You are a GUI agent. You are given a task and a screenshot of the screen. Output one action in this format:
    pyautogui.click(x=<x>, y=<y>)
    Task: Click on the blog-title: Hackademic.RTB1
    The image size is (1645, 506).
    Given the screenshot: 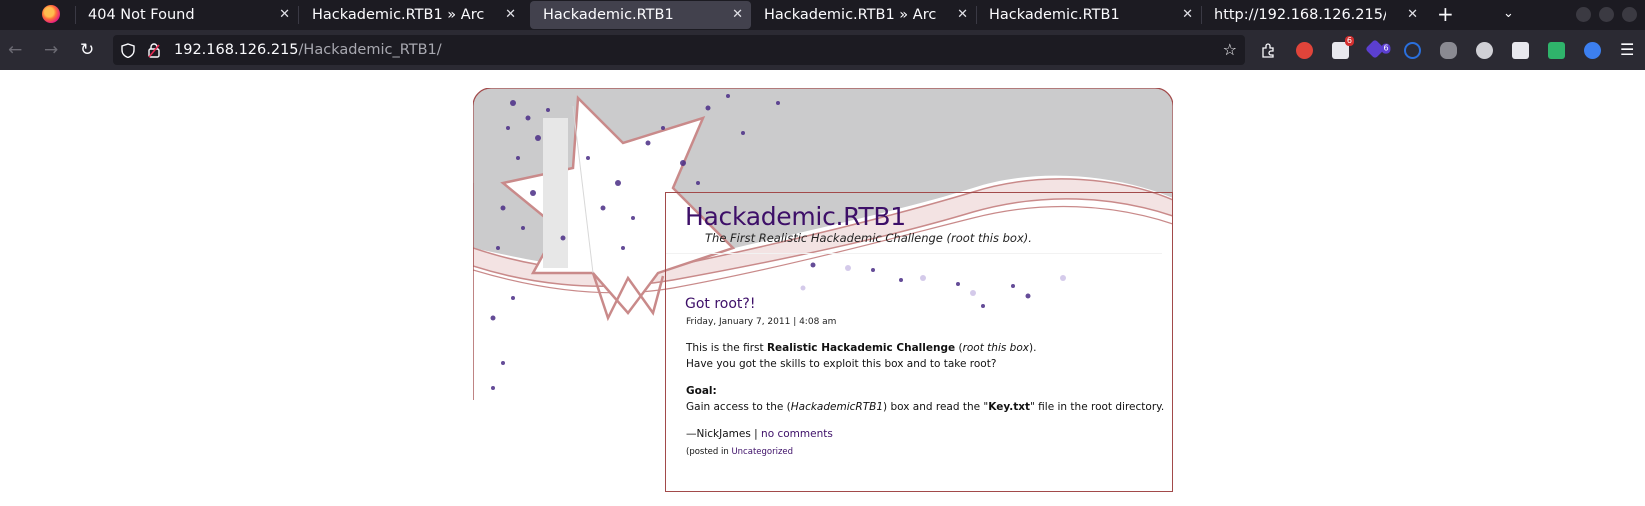 What is the action you would take?
    pyautogui.click(x=795, y=216)
    